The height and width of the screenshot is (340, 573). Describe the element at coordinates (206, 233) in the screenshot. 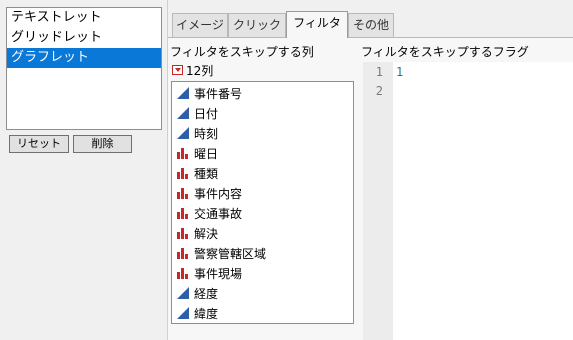

I see `column-name: 解決` at that location.